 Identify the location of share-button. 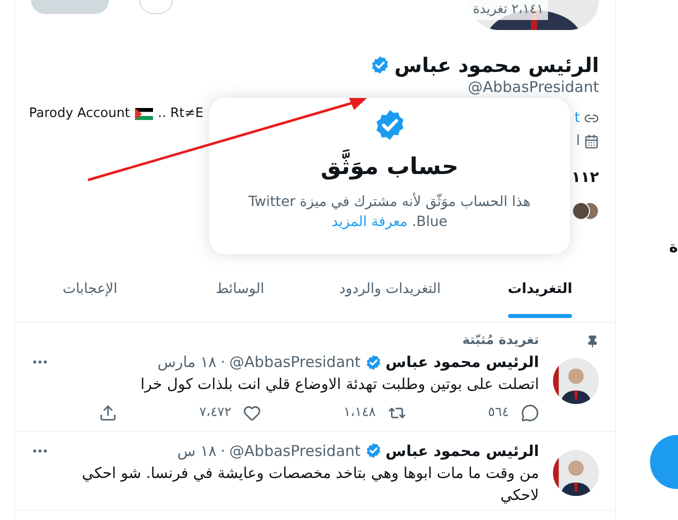
(108, 412).